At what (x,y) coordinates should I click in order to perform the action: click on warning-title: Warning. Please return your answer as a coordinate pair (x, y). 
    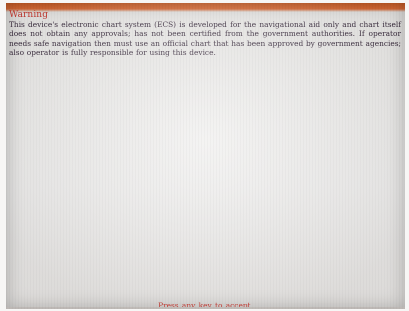
    Looking at the image, I should click on (29, 15).